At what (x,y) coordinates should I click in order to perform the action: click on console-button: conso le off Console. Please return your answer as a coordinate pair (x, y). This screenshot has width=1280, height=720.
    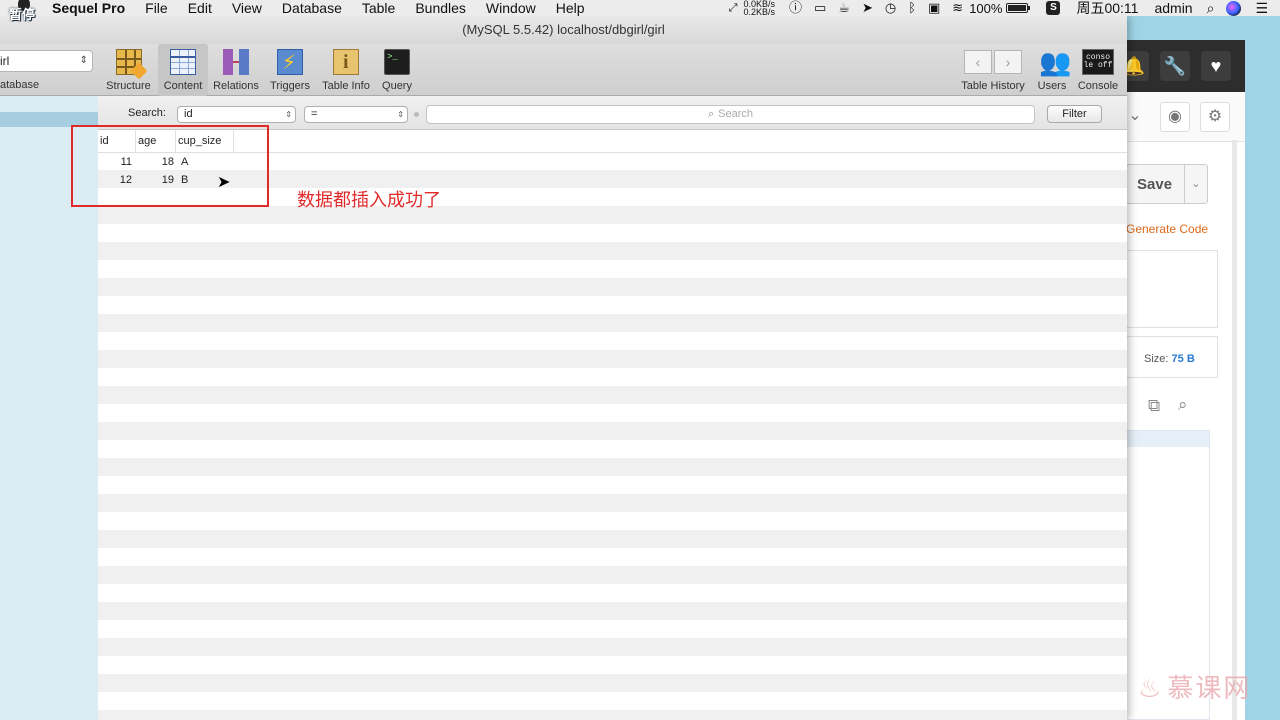
    Looking at the image, I should click on (1098, 70).